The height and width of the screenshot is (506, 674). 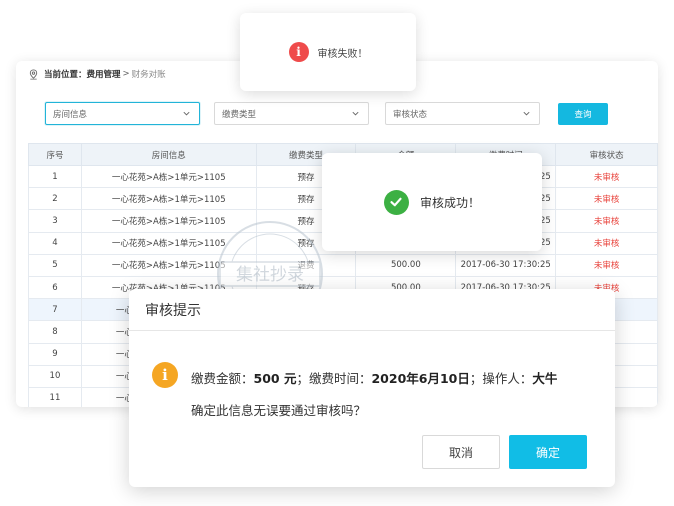 What do you see at coordinates (33, 73) in the screenshot?
I see `location-pin-icon` at bounding box center [33, 73].